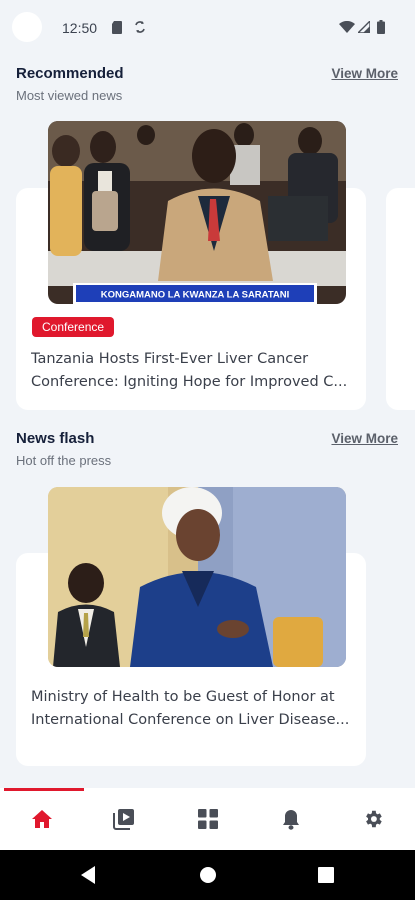 This screenshot has width=415, height=900. Describe the element at coordinates (364, 73) in the screenshot. I see `recommended-view-more-link: View More` at that location.